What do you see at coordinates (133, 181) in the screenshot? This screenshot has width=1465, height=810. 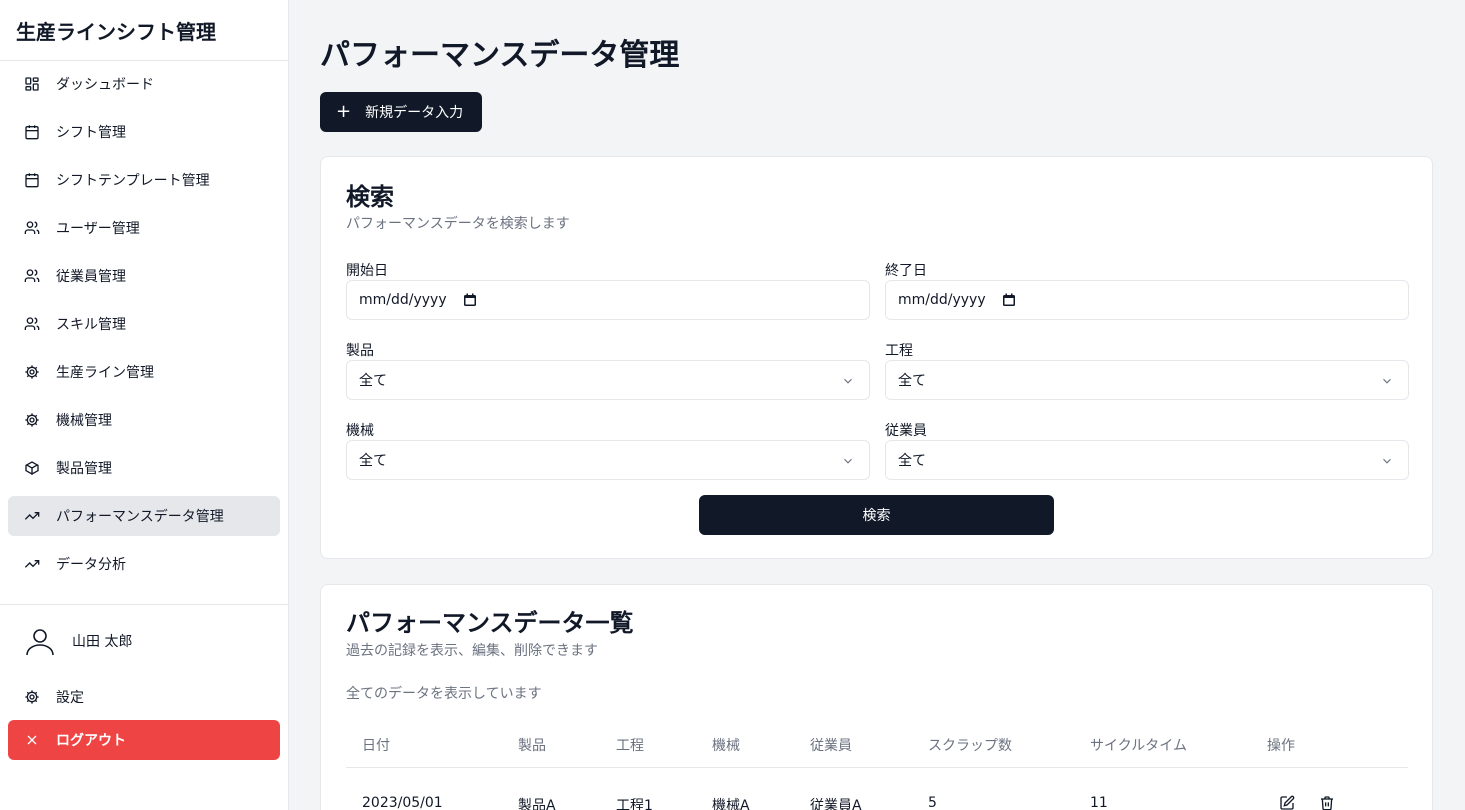 I see `sidebar-item-label: シフトテンプレート管理` at bounding box center [133, 181].